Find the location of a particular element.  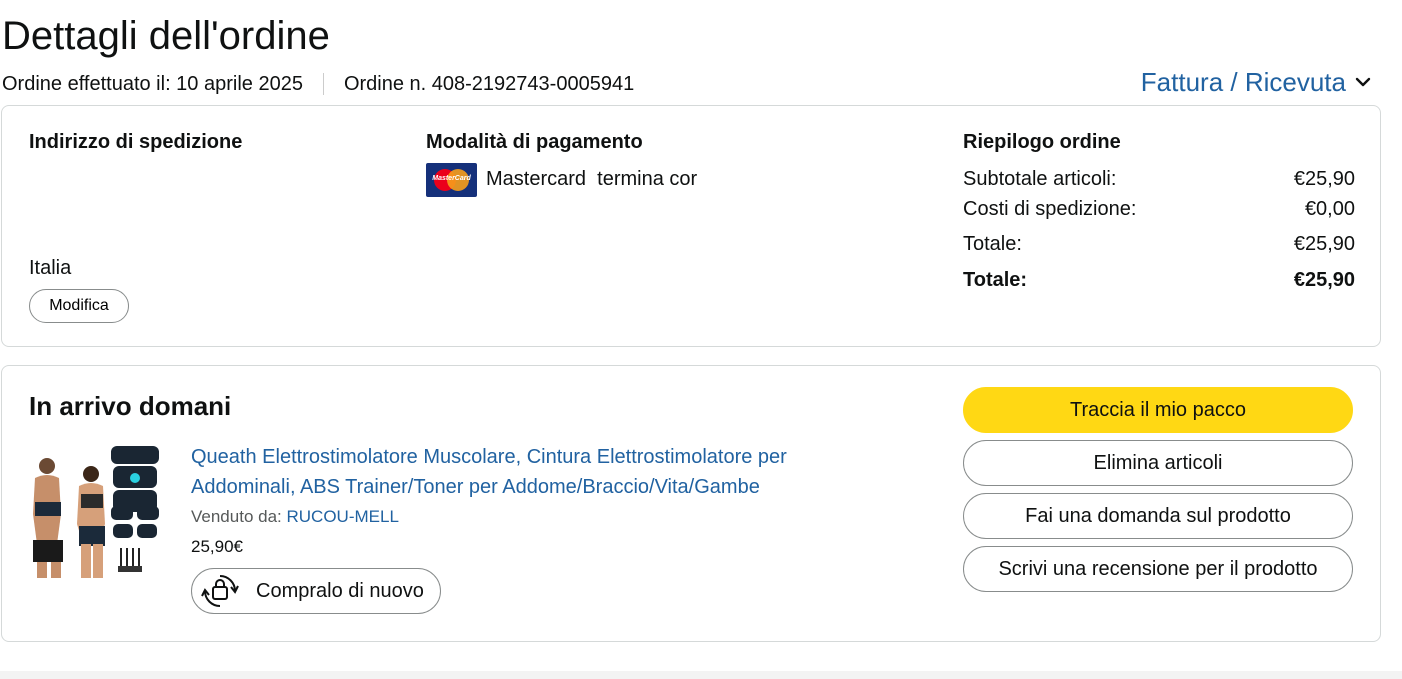

delete-items-button: Elimina articoli is located at coordinates (1158, 463).